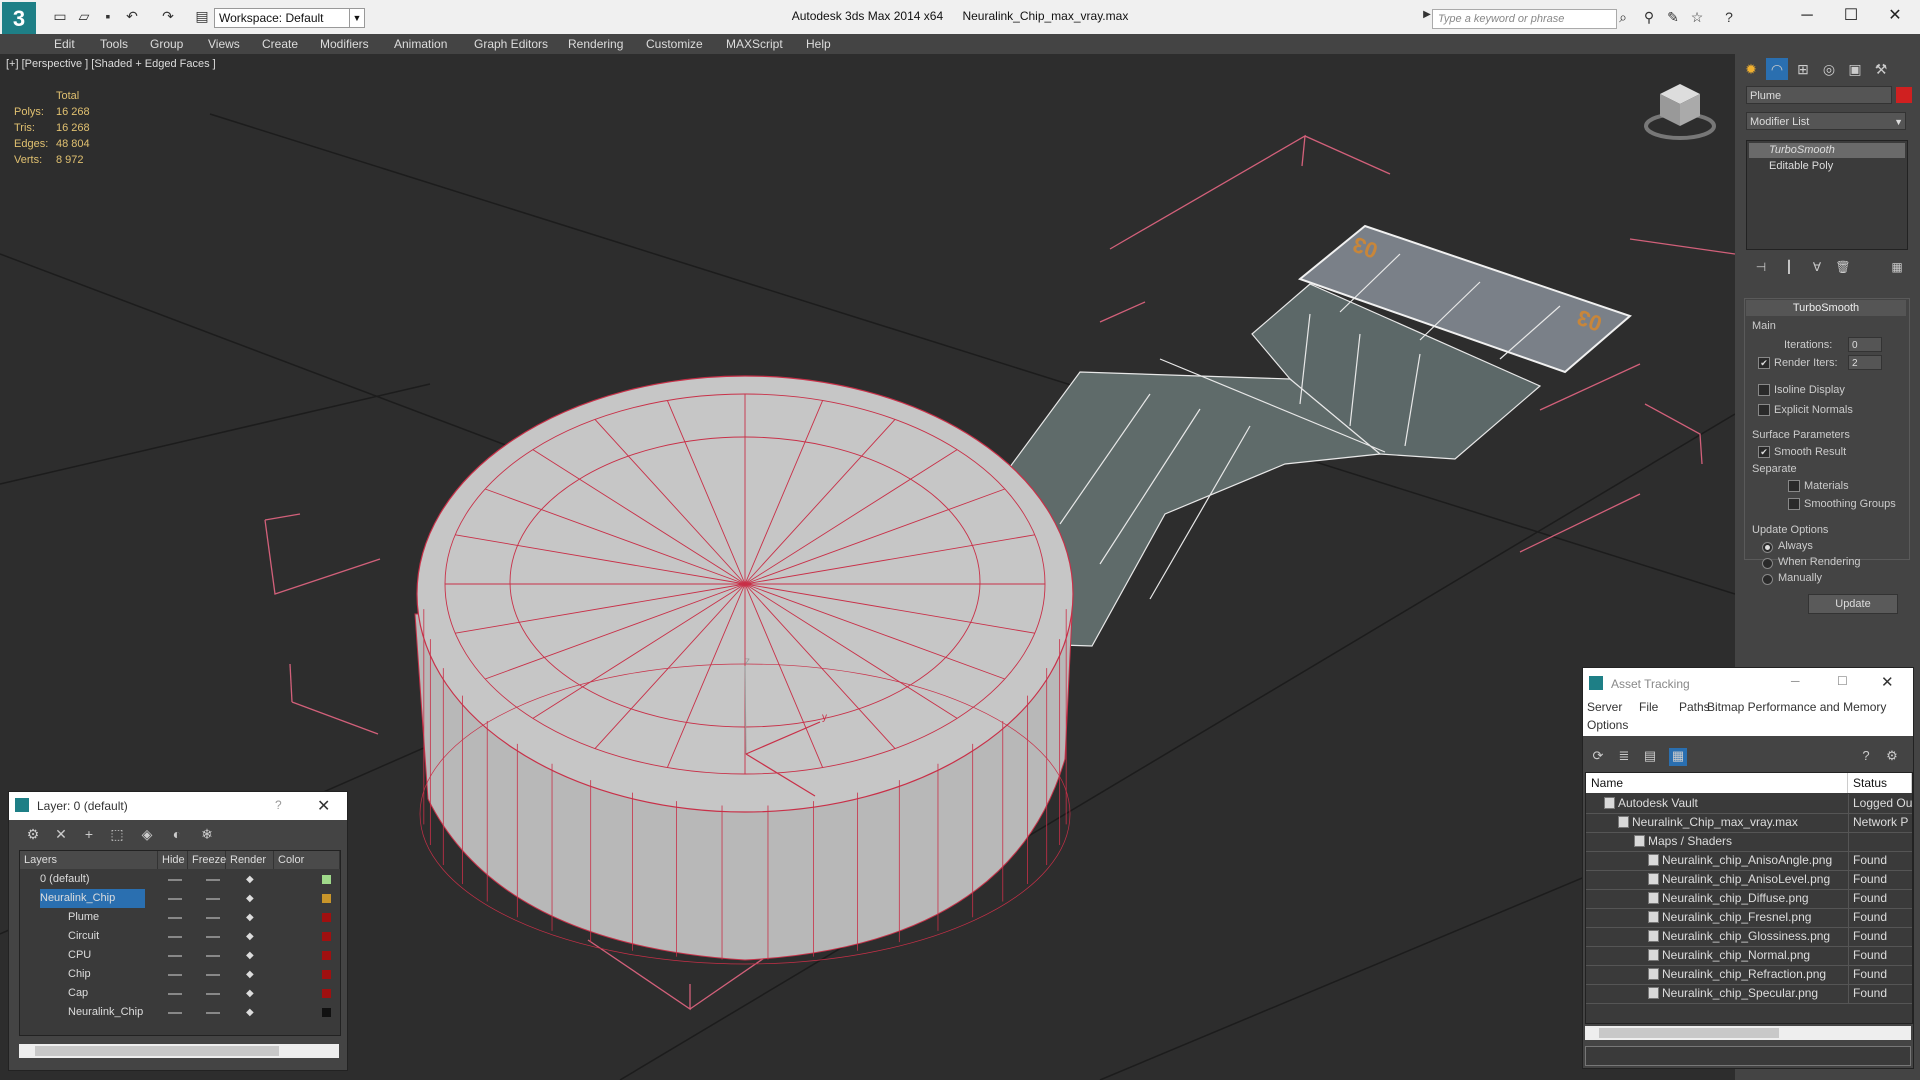  I want to click on asset-row: Neuralink_chip_AnisoAngle.png Found, so click(1749, 861).